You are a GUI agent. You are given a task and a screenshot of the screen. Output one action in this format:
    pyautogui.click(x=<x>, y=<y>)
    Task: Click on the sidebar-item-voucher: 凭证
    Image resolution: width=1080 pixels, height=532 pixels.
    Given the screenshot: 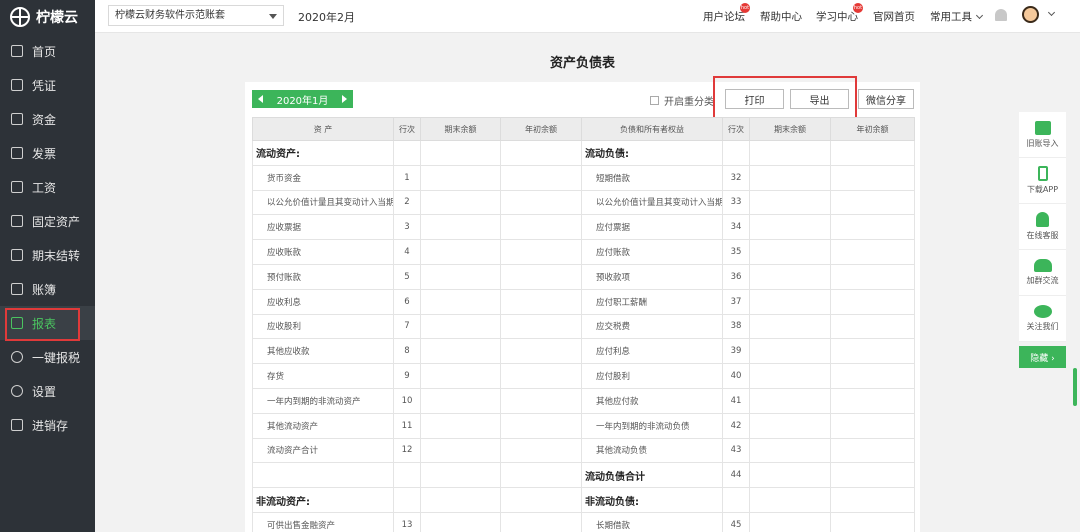 What is the action you would take?
    pyautogui.click(x=47, y=85)
    